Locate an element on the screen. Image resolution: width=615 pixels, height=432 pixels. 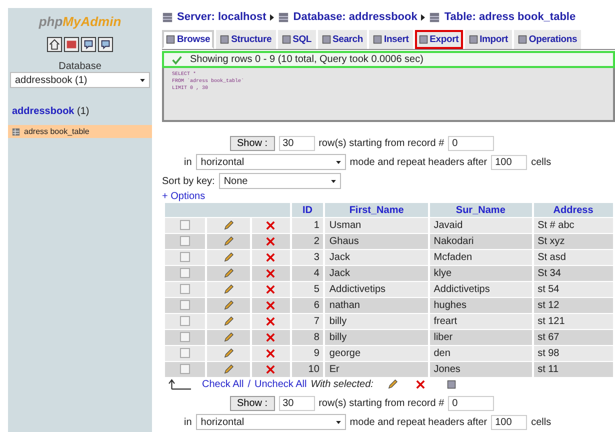
table-cell: 3 is located at coordinates (308, 257).